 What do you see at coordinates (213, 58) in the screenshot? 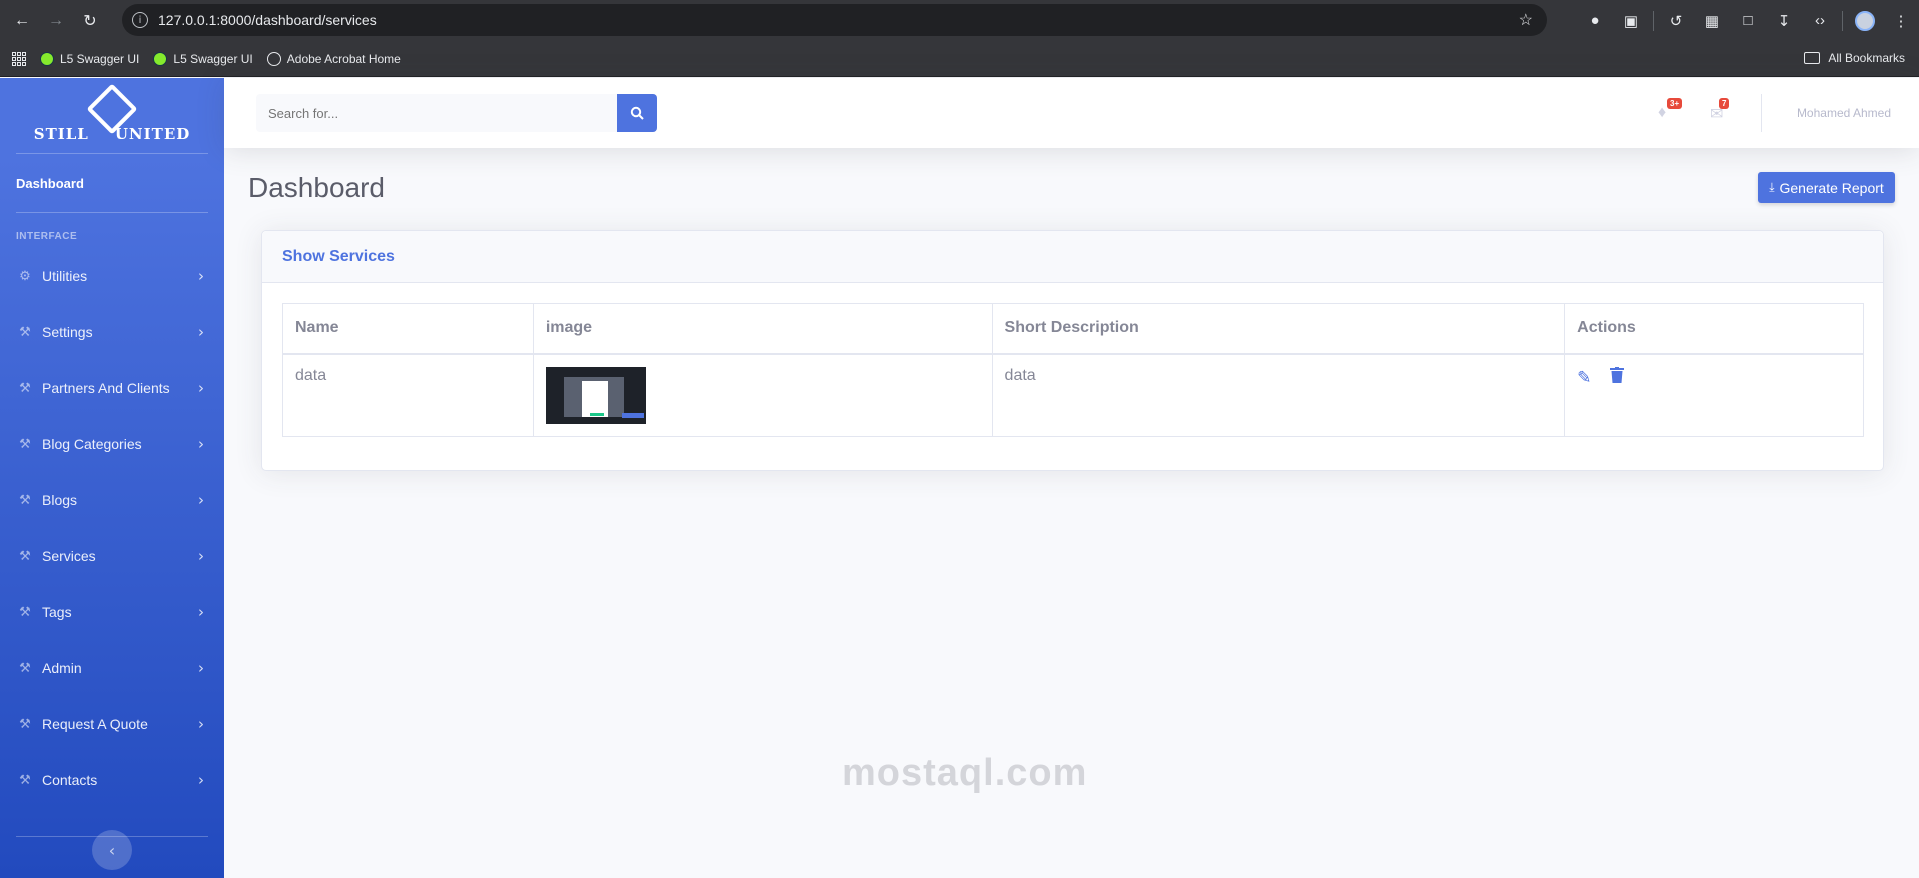
I see `bookmark-label: L5 Swagger UI` at bounding box center [213, 58].